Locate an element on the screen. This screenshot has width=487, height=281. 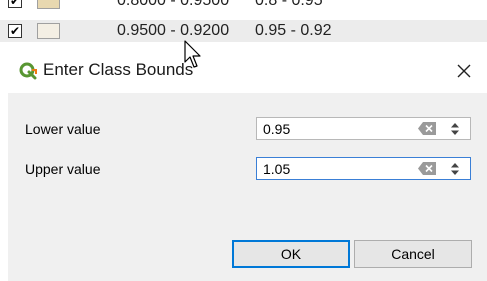
dialog-title: Enter Class Bounds is located at coordinates (118, 69).